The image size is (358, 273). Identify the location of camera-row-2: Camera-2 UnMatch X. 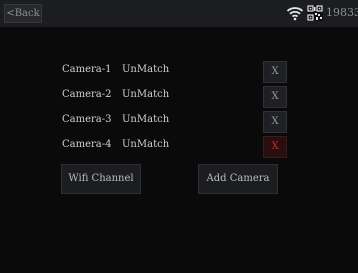
(179, 97).